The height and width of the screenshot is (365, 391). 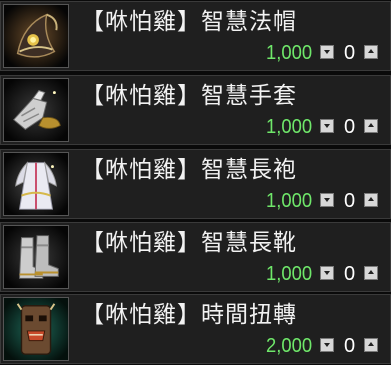 What do you see at coordinates (189, 22) in the screenshot?
I see `item-name: 【咻怕雞】智慧法帽` at bounding box center [189, 22].